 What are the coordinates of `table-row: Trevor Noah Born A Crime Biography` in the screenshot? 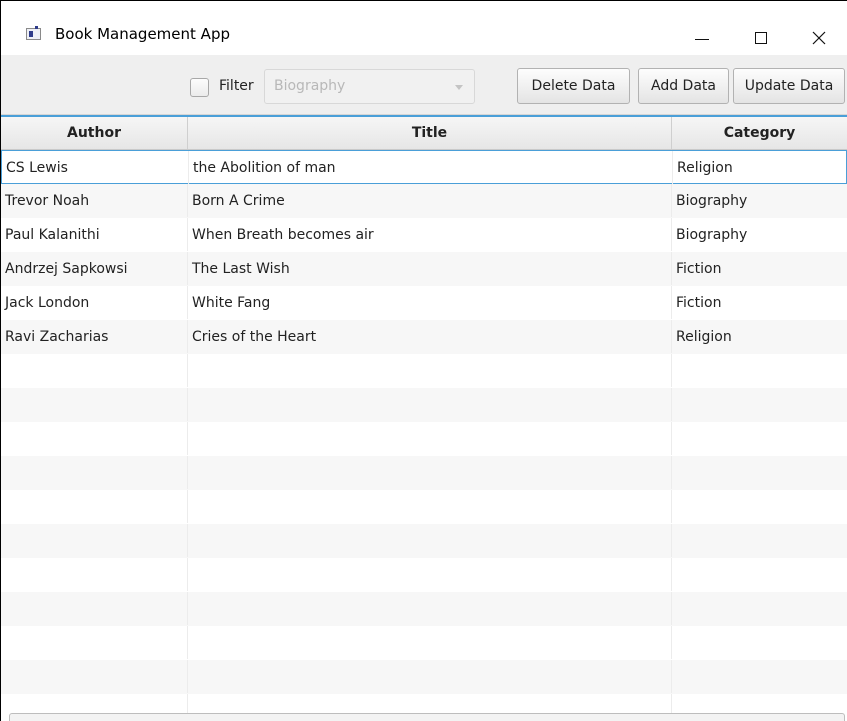 It's located at (424, 201).